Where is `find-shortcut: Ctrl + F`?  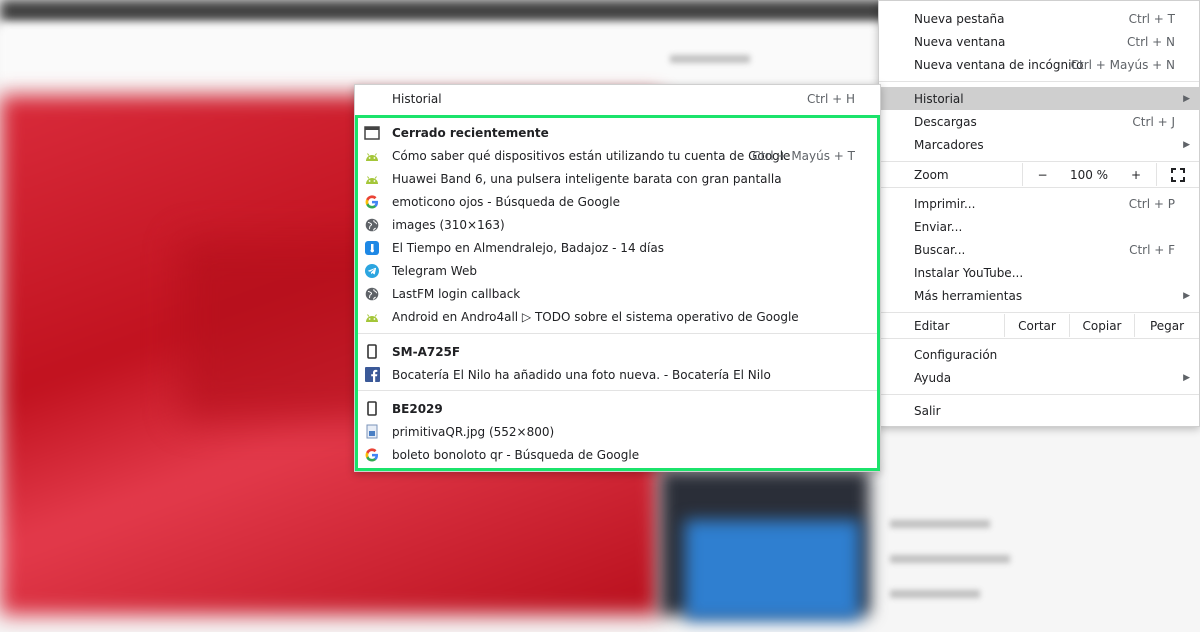
find-shortcut: Ctrl + F is located at coordinates (1152, 249).